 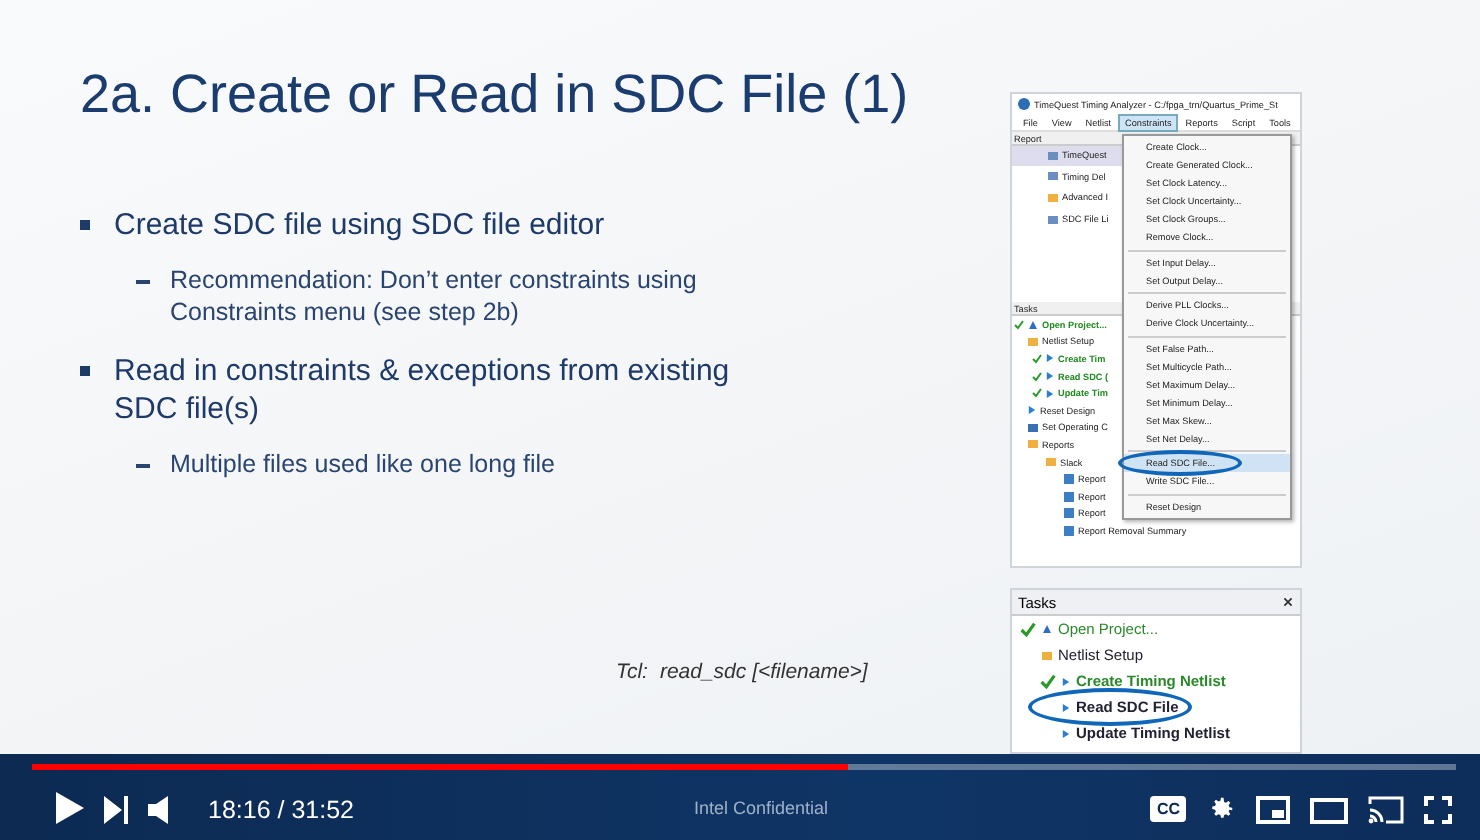 I want to click on bullet-text: Read in constraints & exceptions from existing SDC file(s), so click(x=423, y=390).